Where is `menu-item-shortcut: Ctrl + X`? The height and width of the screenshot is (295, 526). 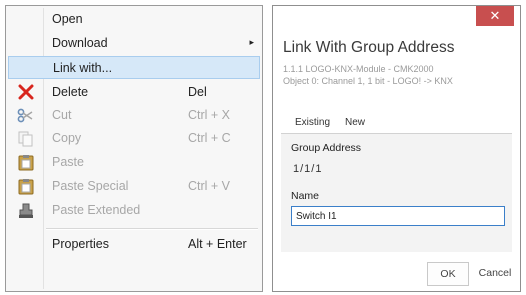 menu-item-shortcut: Ctrl + X is located at coordinates (209, 115).